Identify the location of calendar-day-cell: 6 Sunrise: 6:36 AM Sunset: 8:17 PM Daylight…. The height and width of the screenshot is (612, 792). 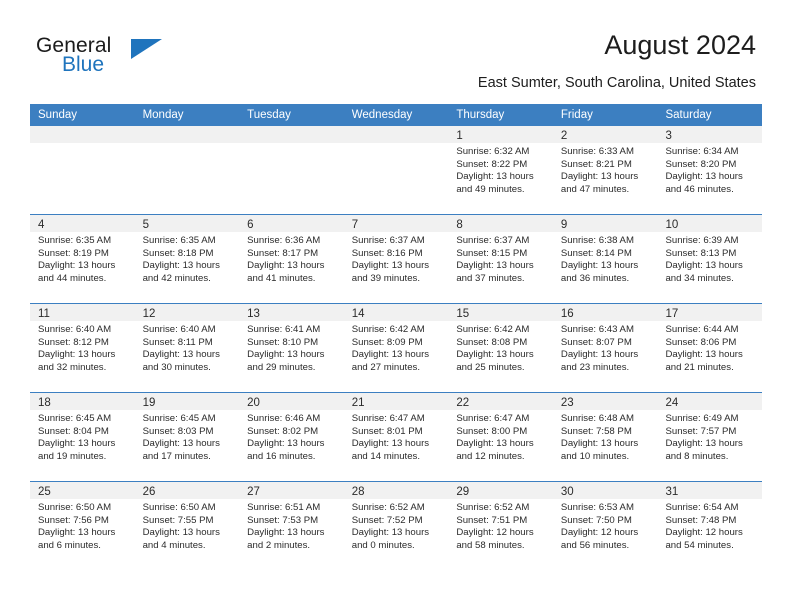
(291, 259).